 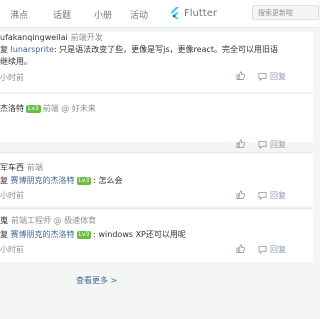 I want to click on reply-to-user: lunarsprite, so click(x=32, y=49).